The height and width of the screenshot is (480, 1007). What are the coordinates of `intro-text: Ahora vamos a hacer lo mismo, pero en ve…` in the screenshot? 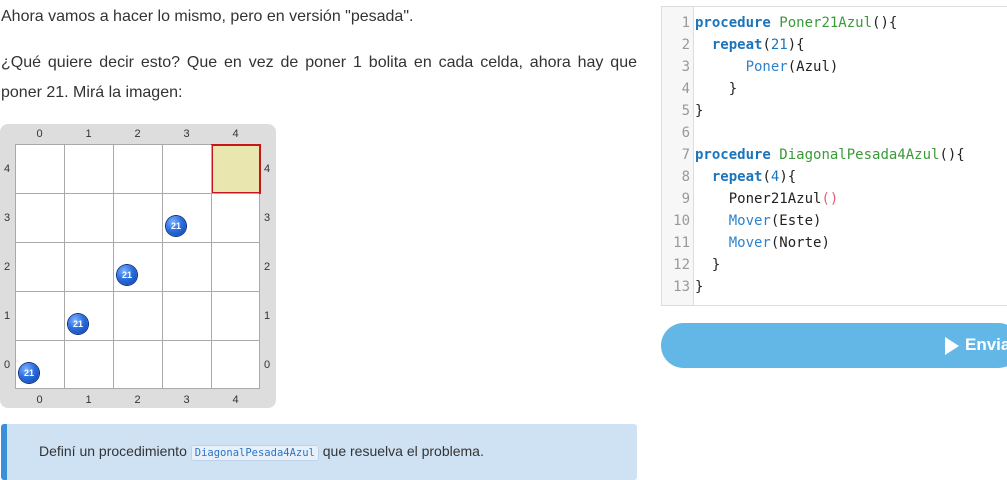 It's located at (207, 16).